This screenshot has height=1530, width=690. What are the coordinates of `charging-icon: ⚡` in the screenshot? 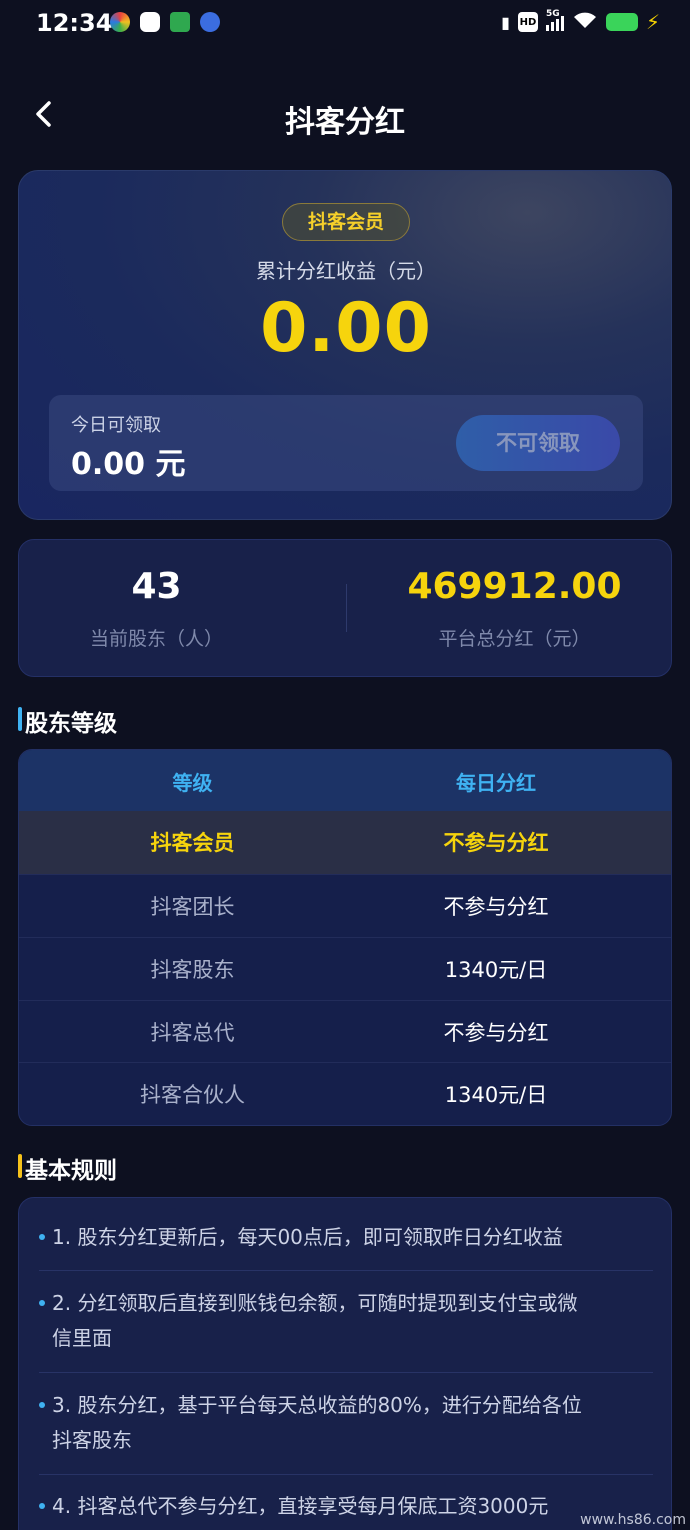 It's located at (652, 22).